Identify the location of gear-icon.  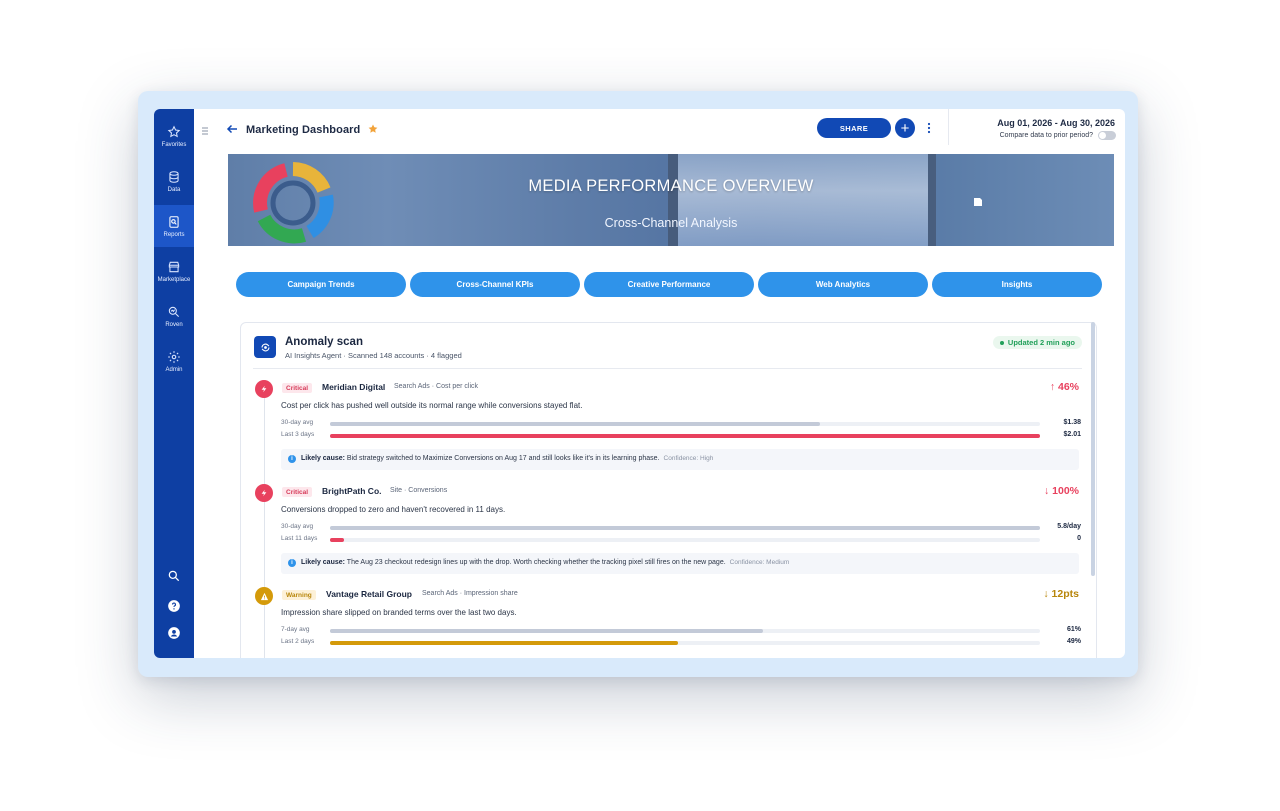
(174, 356).